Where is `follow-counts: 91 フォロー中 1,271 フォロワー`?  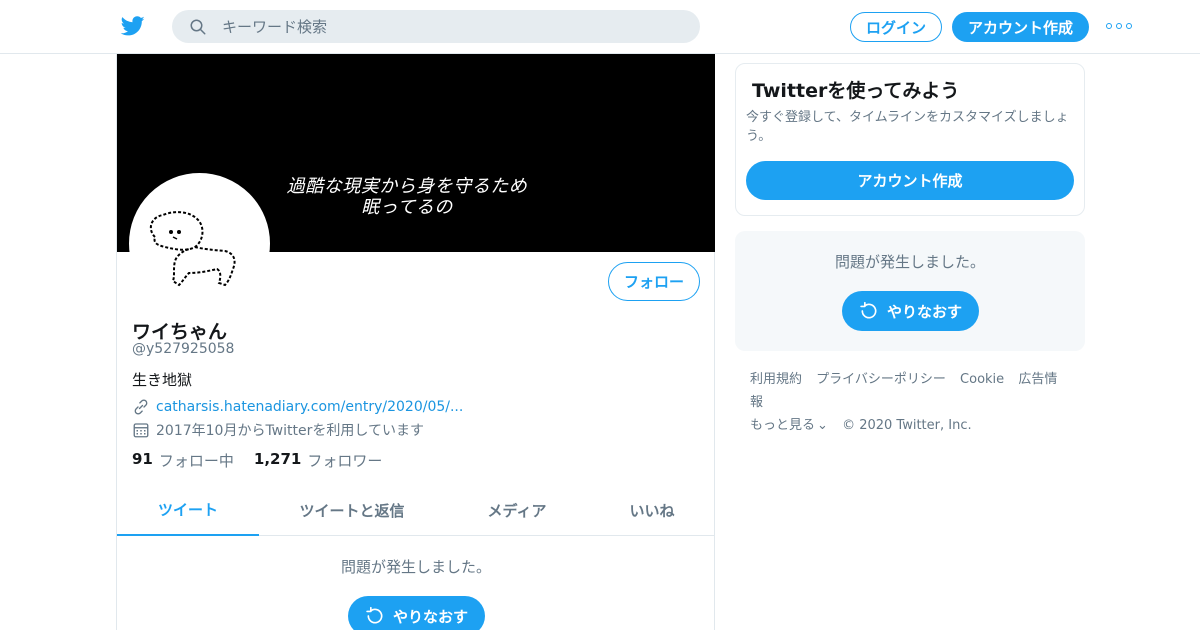
follow-counts: 91 フォロー中 1,271 フォロワー is located at coordinates (267, 460).